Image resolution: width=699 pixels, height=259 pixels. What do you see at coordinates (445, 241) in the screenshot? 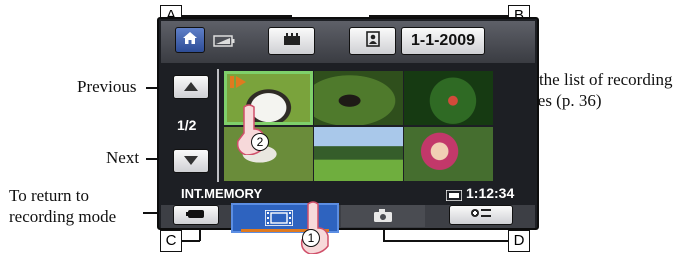
I see `leader-d-horizontal` at bounding box center [445, 241].